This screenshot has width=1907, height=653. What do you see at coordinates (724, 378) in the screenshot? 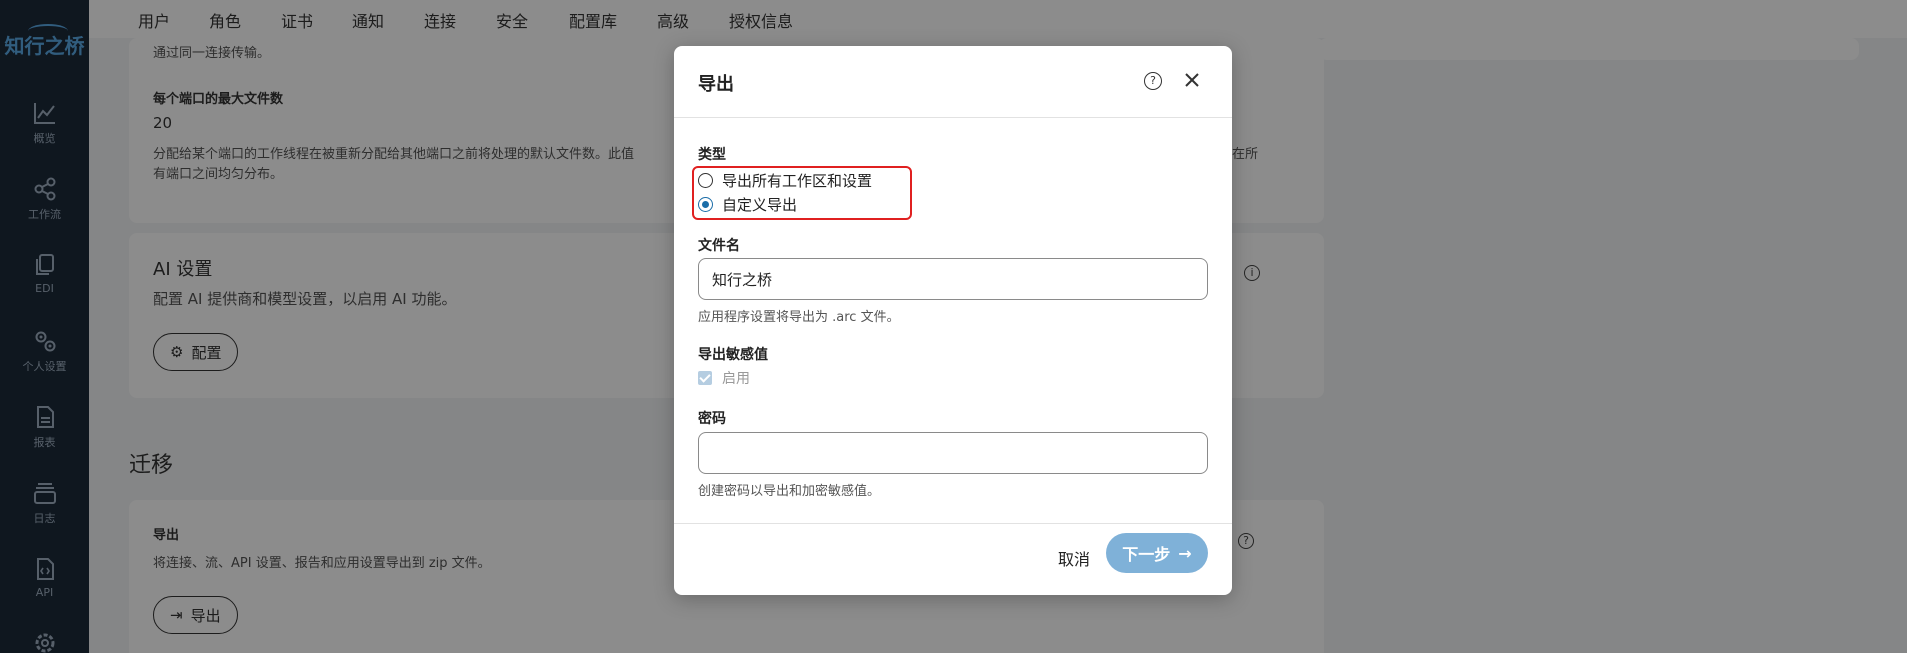
I see `sensitive-checkbox-row: 启用` at bounding box center [724, 378].